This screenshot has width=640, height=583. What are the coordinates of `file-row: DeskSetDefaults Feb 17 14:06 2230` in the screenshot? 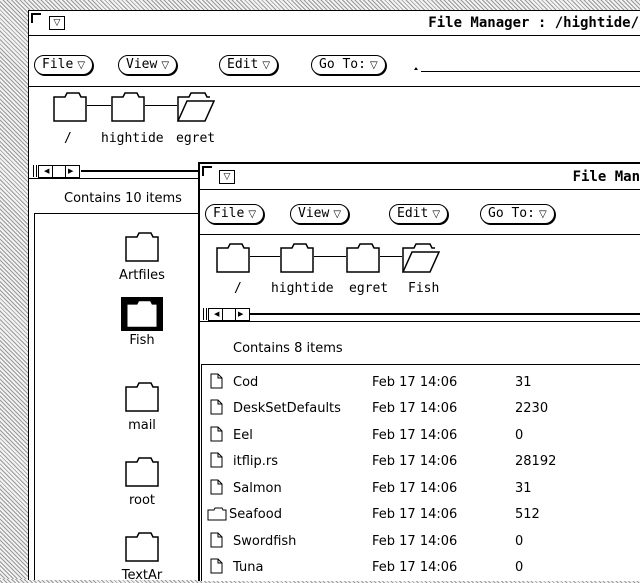 It's located at (421, 409).